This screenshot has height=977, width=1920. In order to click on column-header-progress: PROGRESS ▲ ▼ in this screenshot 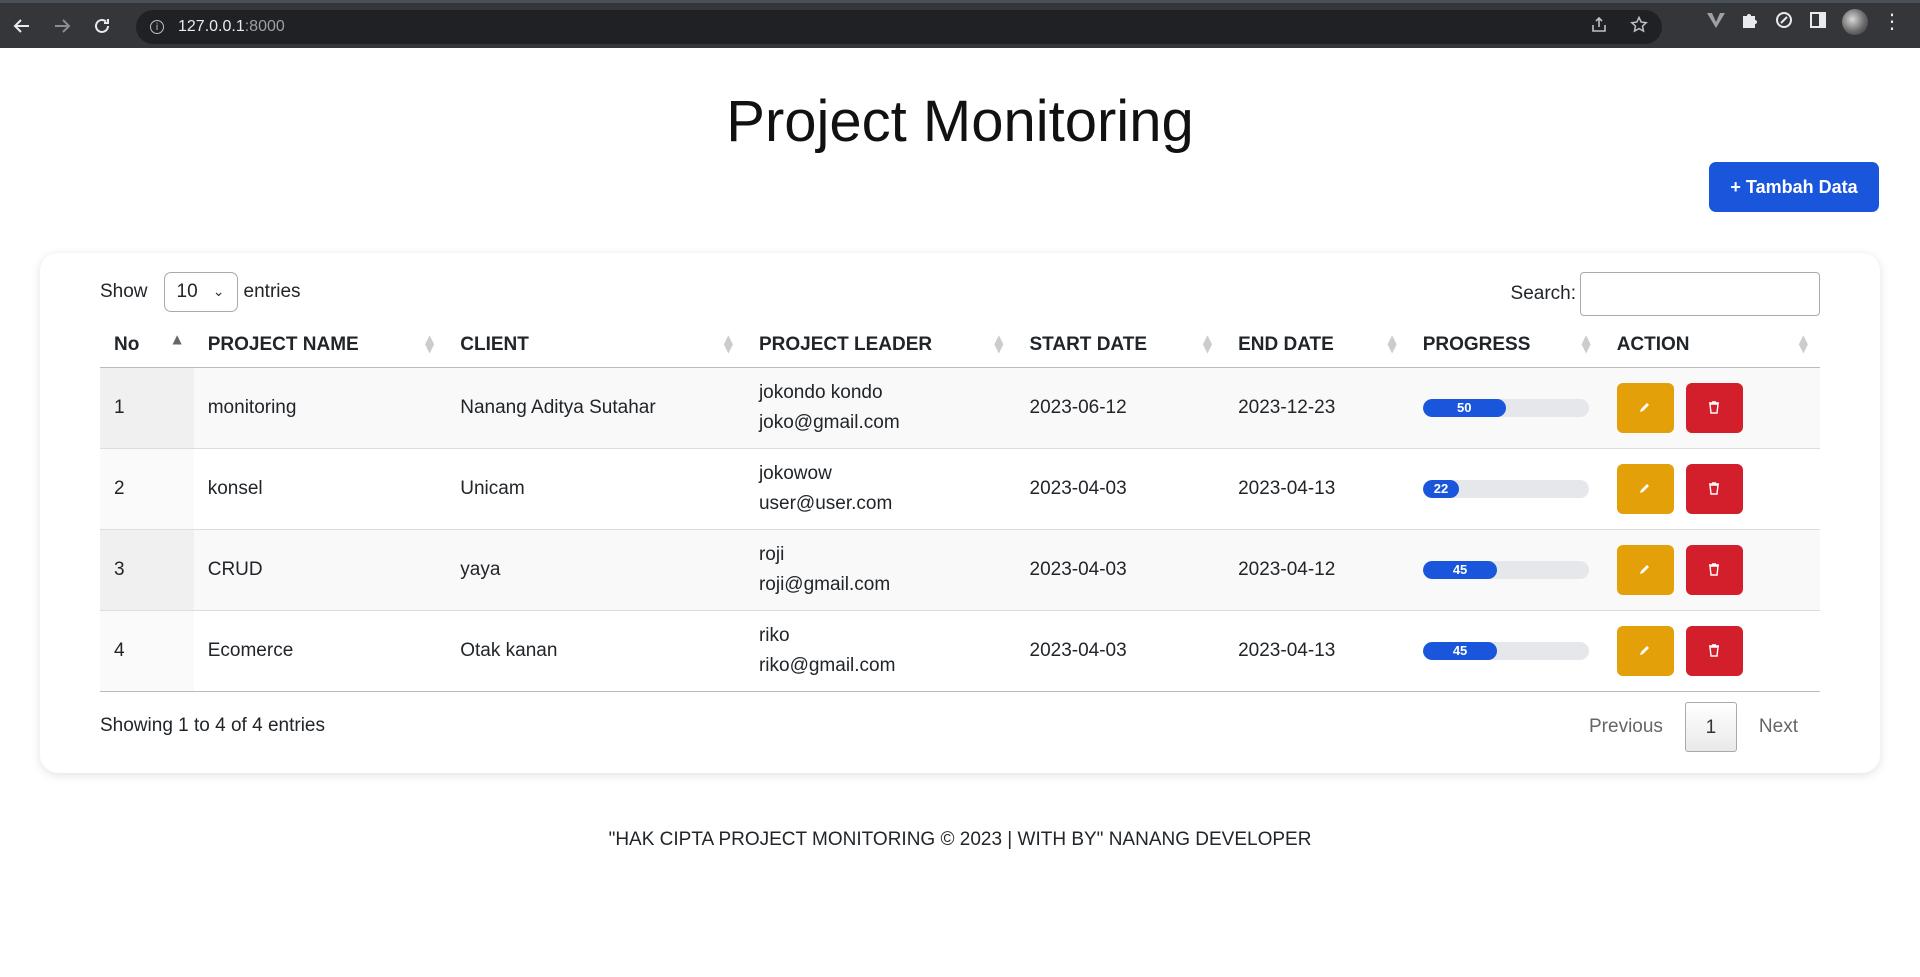, I will do `click(1505, 345)`.